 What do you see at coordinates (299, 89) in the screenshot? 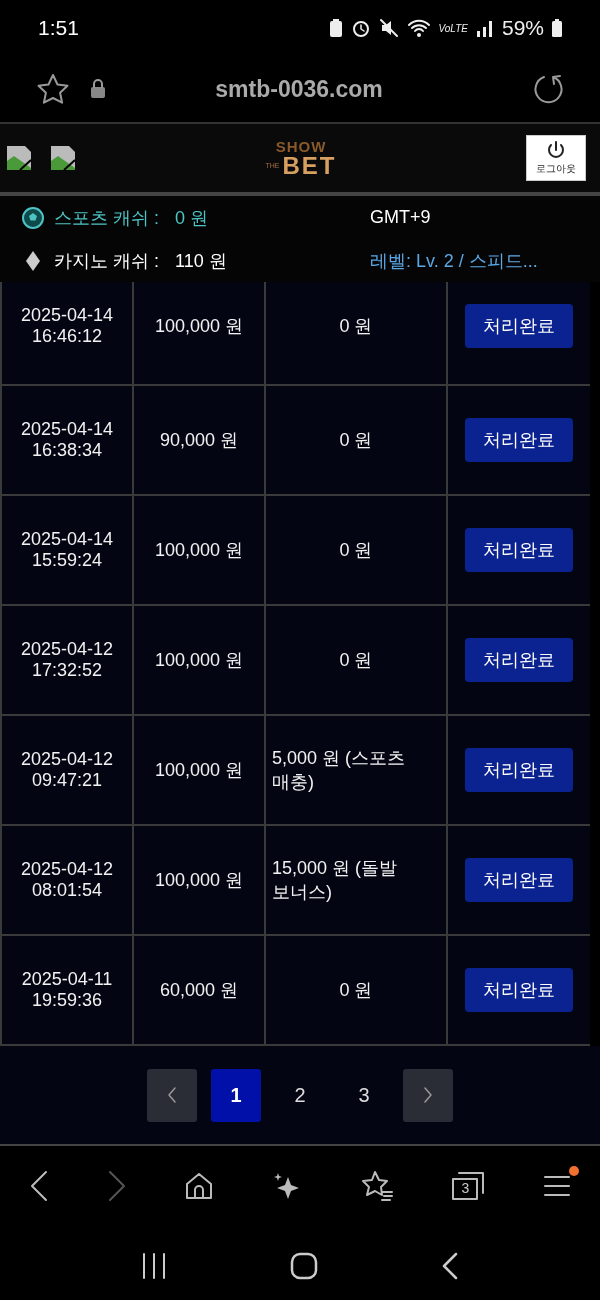
I see `url-text: smtb-0036.com` at bounding box center [299, 89].